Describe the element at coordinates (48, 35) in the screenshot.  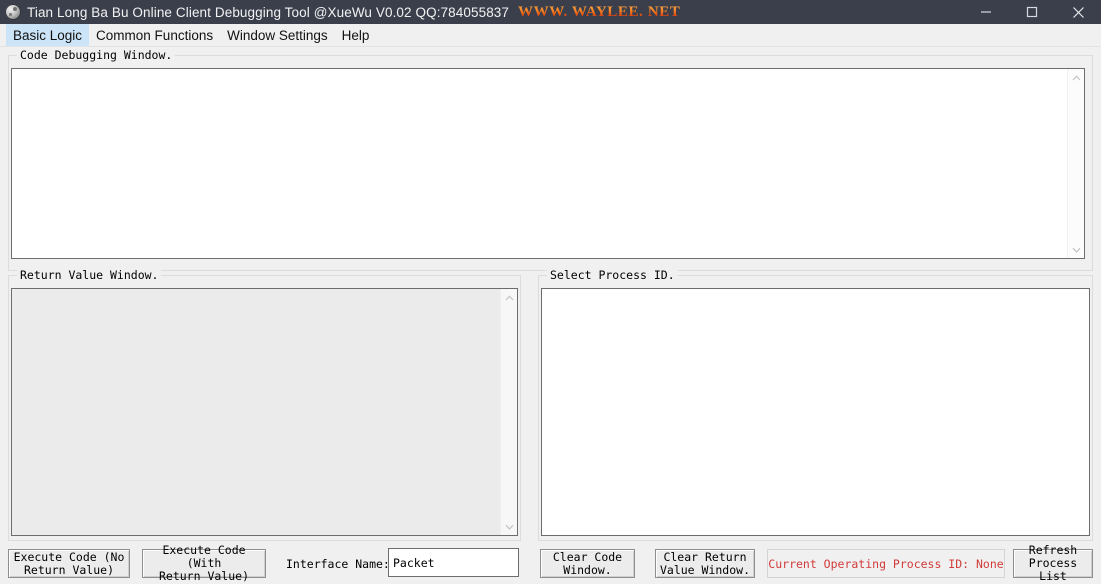
I see `menu-item-basic-logic: Basic Logic` at that location.